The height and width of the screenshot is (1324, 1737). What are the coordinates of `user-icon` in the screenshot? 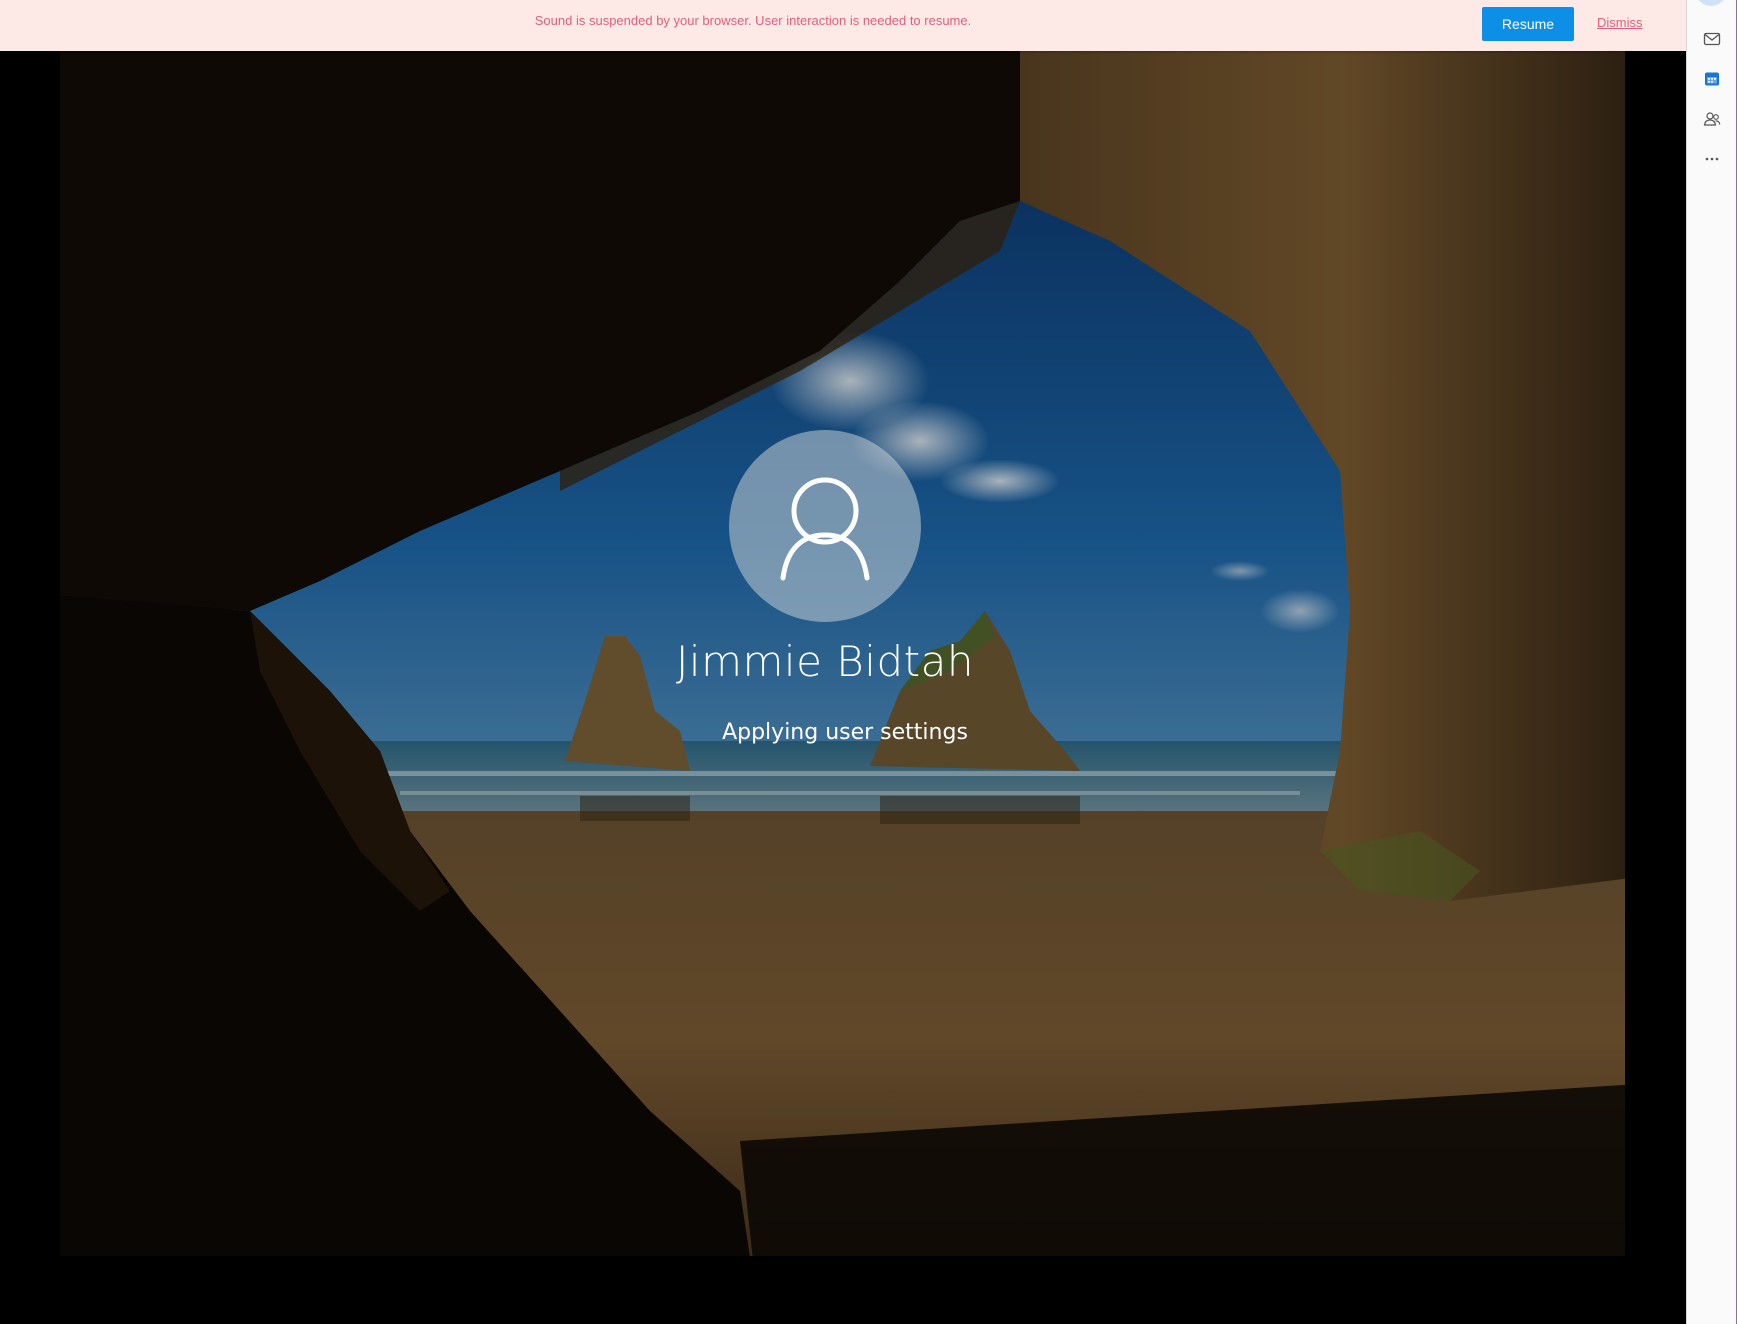 It's located at (825, 529).